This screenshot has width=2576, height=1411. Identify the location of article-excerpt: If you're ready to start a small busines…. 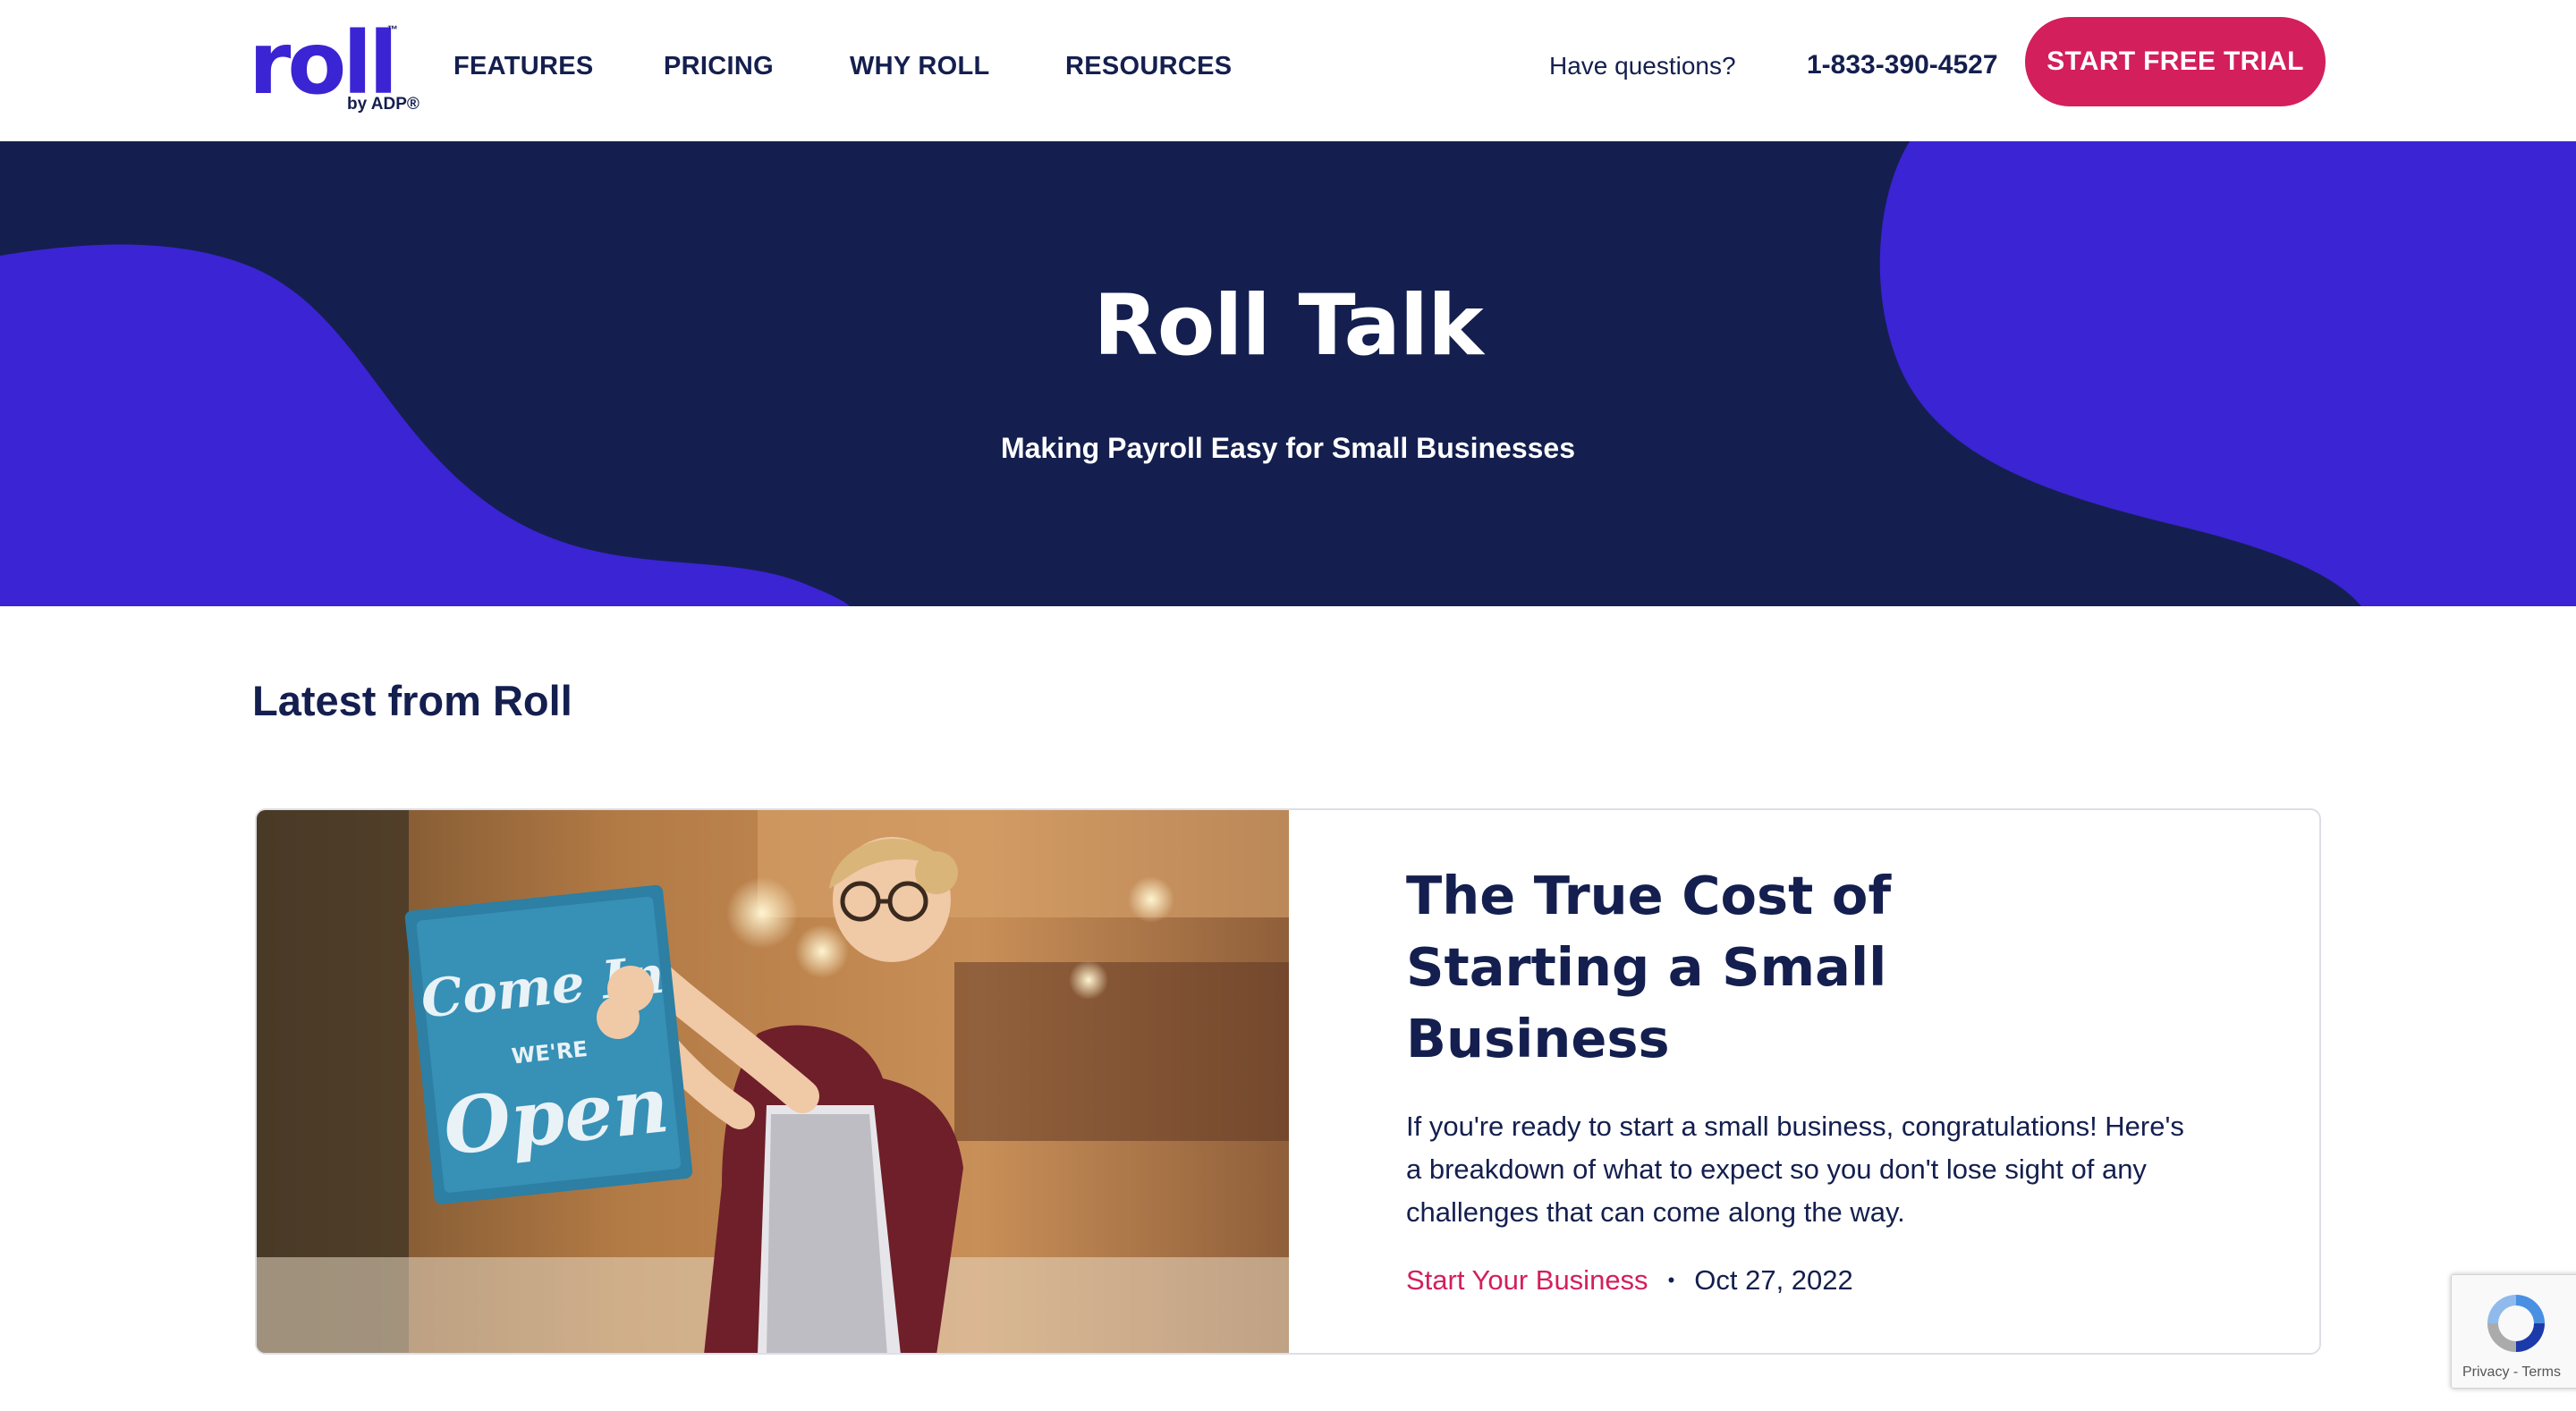
(1795, 1169).